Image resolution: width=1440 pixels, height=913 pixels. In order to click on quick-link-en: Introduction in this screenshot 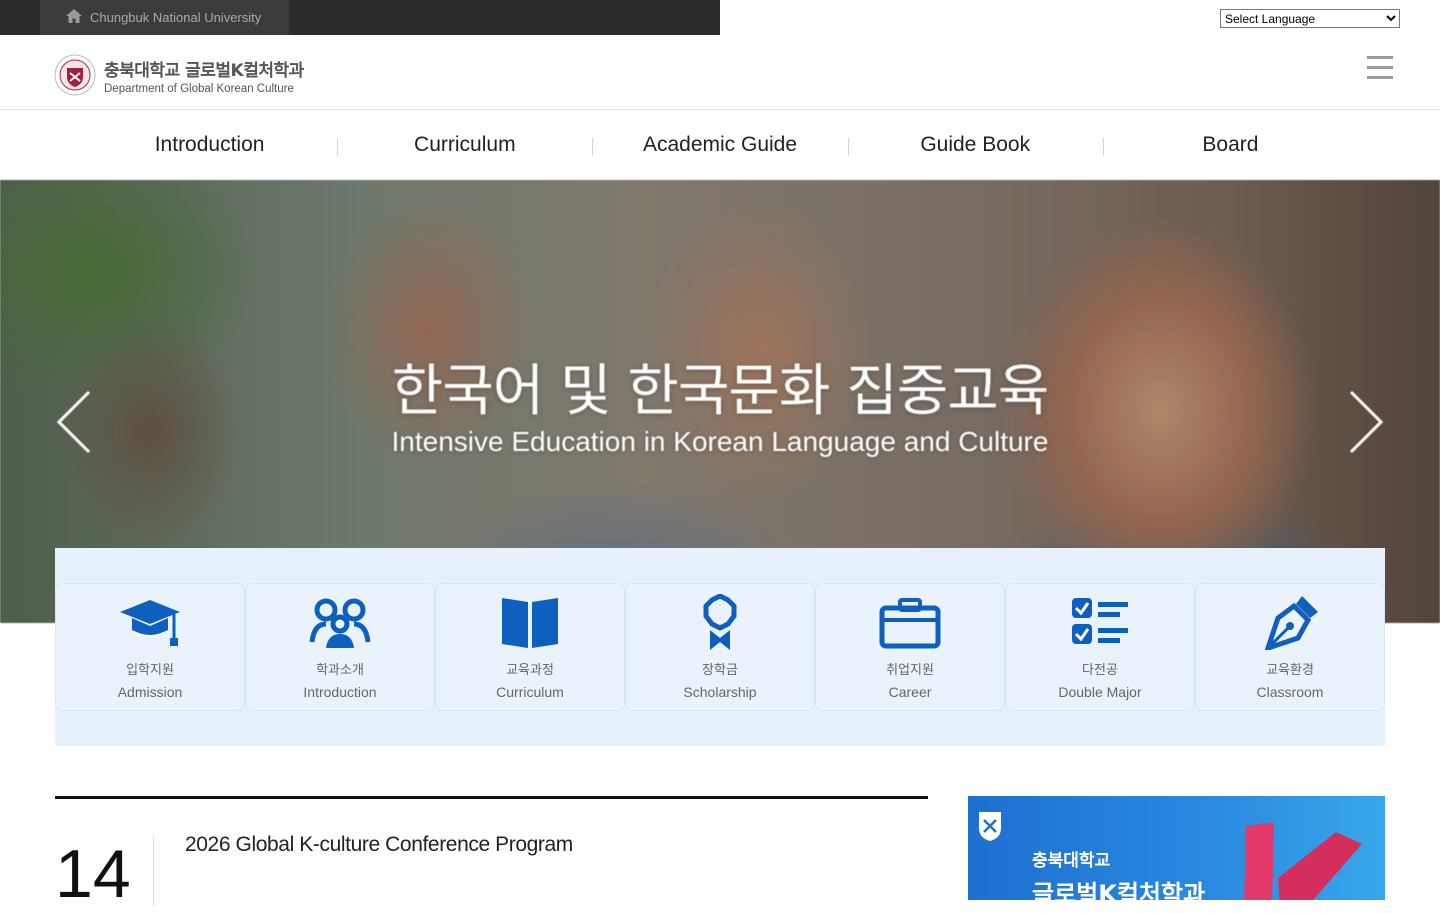, I will do `click(340, 692)`.